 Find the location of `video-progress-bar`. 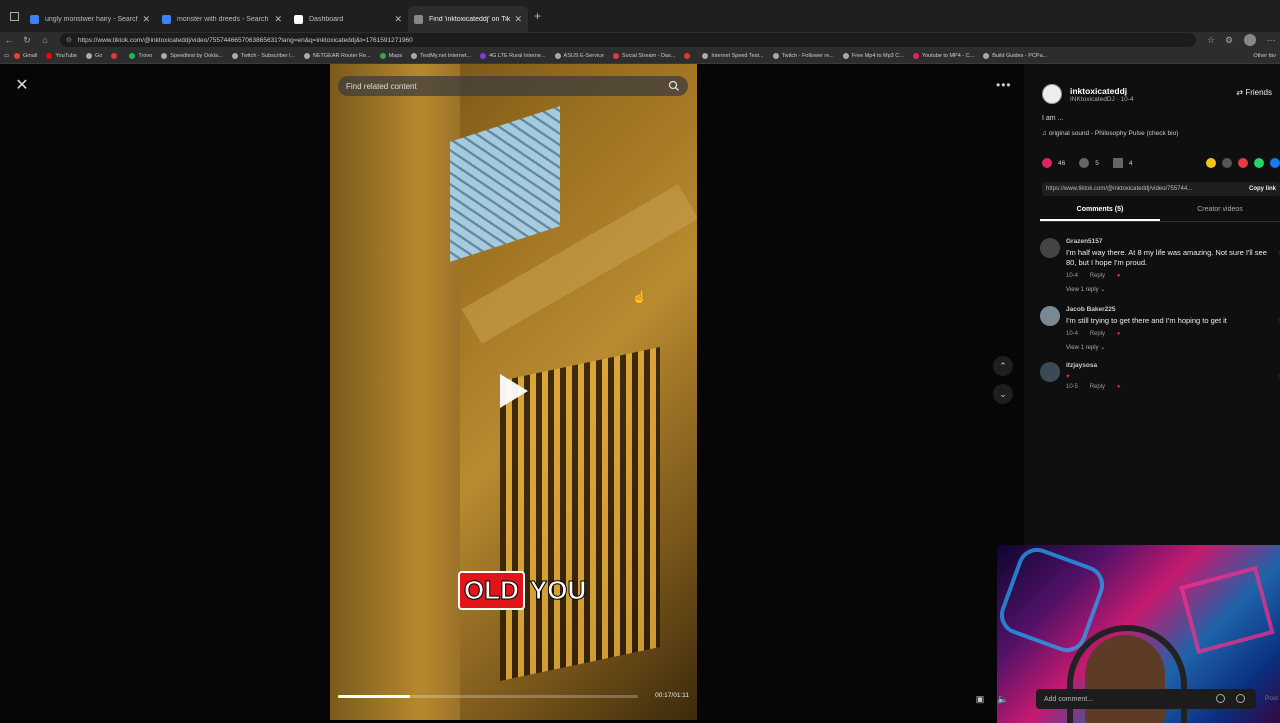

video-progress-bar is located at coordinates (488, 696).